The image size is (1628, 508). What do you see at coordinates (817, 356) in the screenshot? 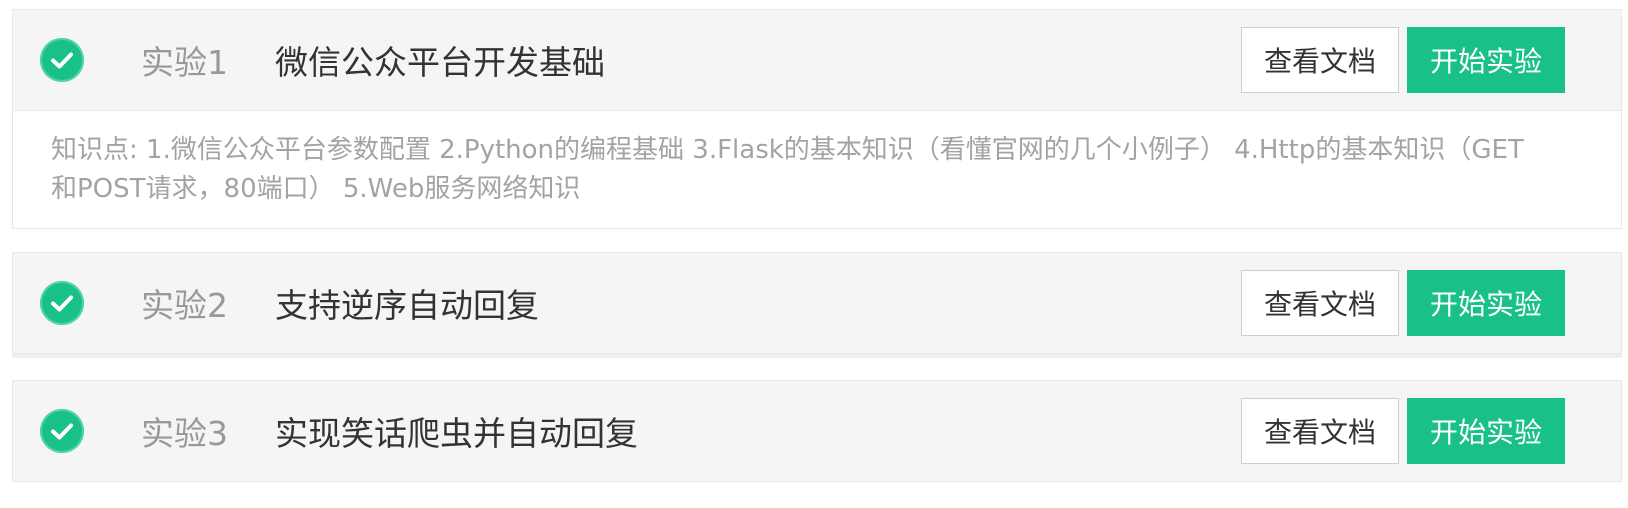
I see `divider` at bounding box center [817, 356].